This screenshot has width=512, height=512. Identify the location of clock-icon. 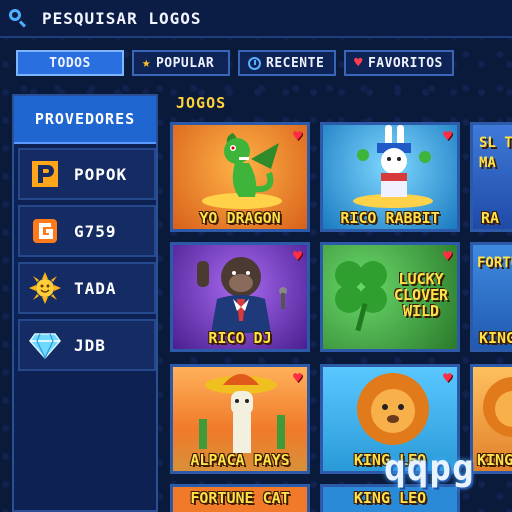
(254, 63).